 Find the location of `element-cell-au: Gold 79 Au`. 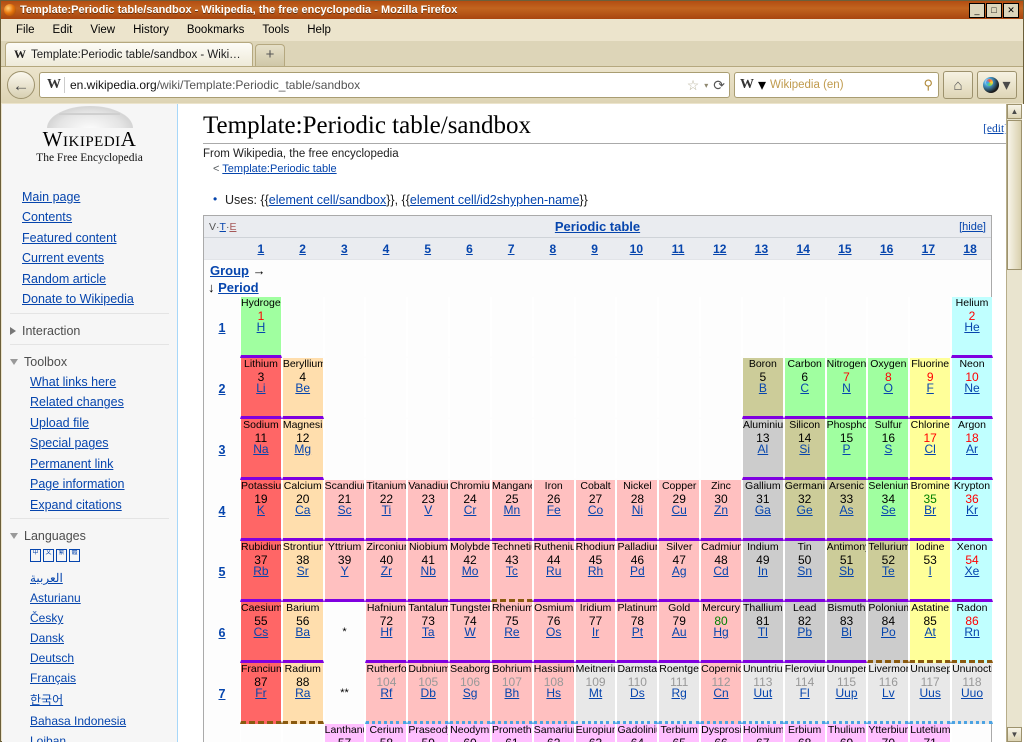

element-cell-au: Gold 79 Au is located at coordinates (679, 632).